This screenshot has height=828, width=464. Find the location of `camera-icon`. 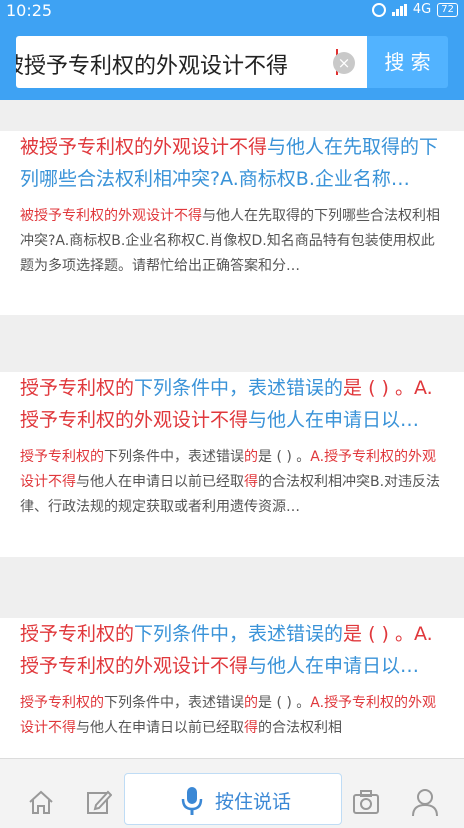

camera-icon is located at coordinates (366, 802).